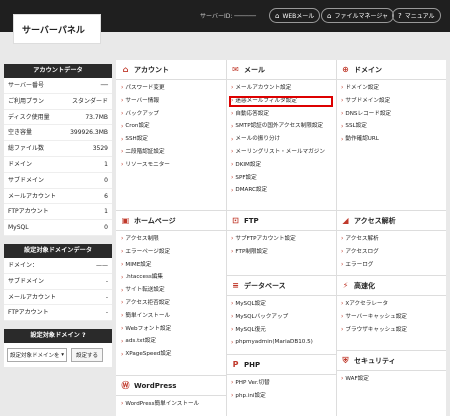  I want to click on menu-item: › ドメイン設定, so click(393, 88).